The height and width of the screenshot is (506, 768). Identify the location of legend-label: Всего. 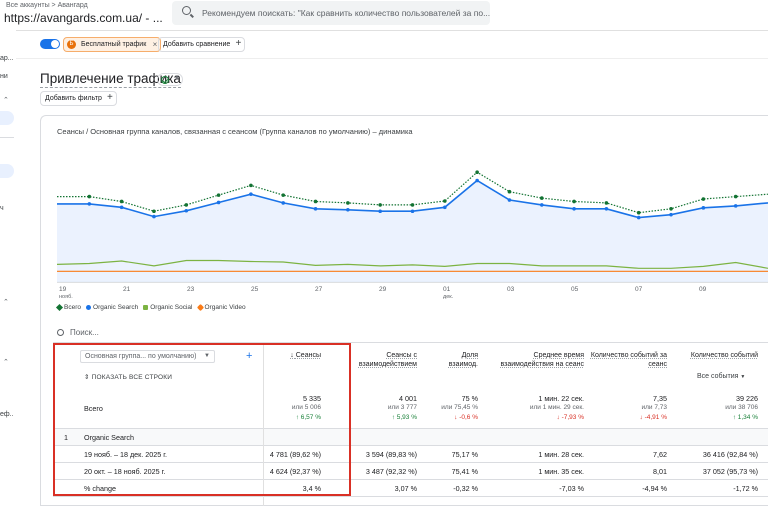
(73, 307).